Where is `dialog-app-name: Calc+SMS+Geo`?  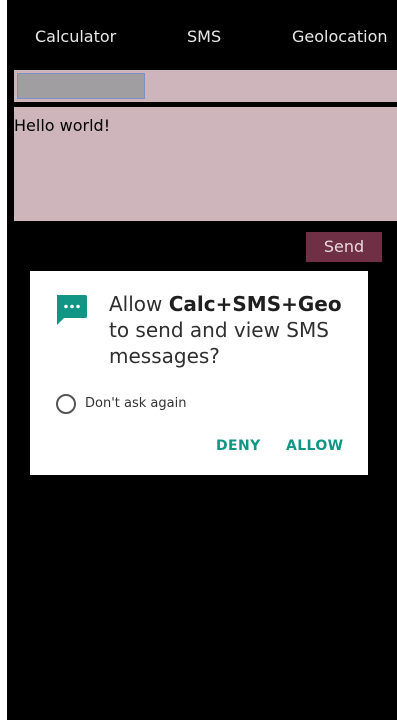
dialog-app-name: Calc+SMS+Geo is located at coordinates (255, 304).